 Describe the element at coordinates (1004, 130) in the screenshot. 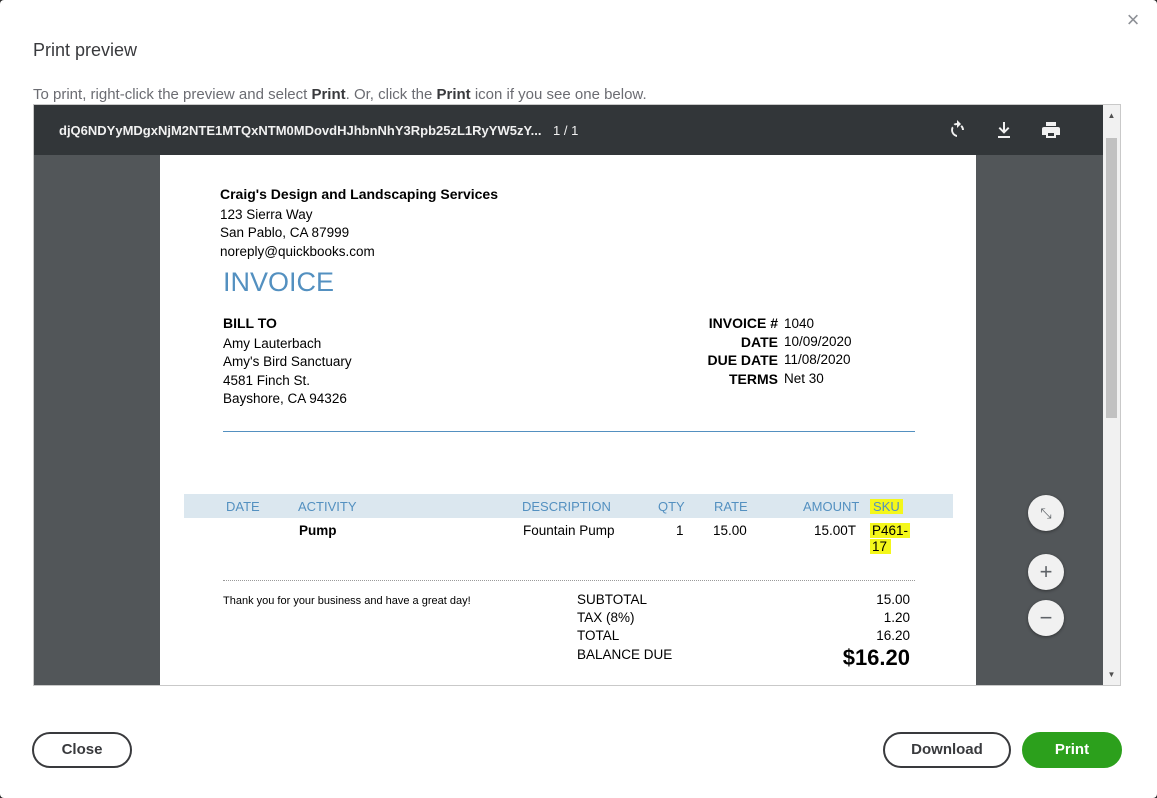

I see `download-icon` at that location.